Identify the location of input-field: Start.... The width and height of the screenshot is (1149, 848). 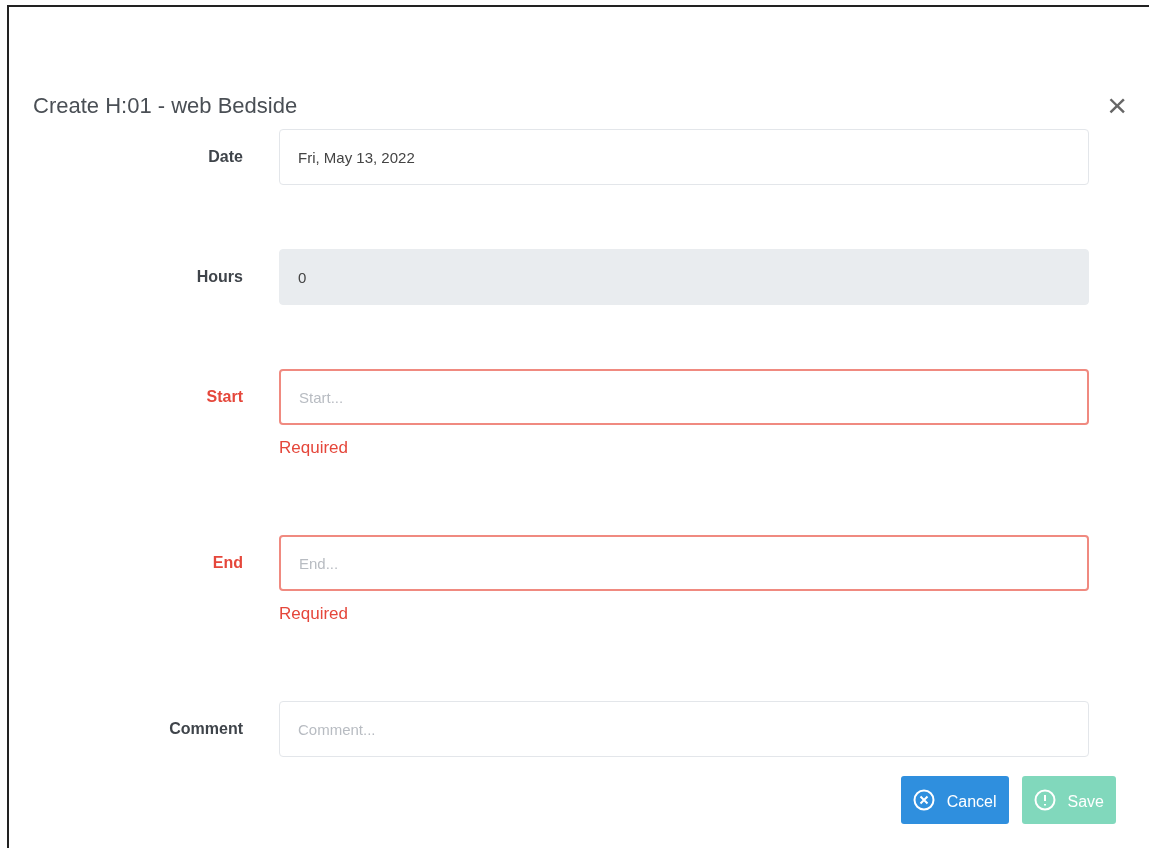
(684, 397).